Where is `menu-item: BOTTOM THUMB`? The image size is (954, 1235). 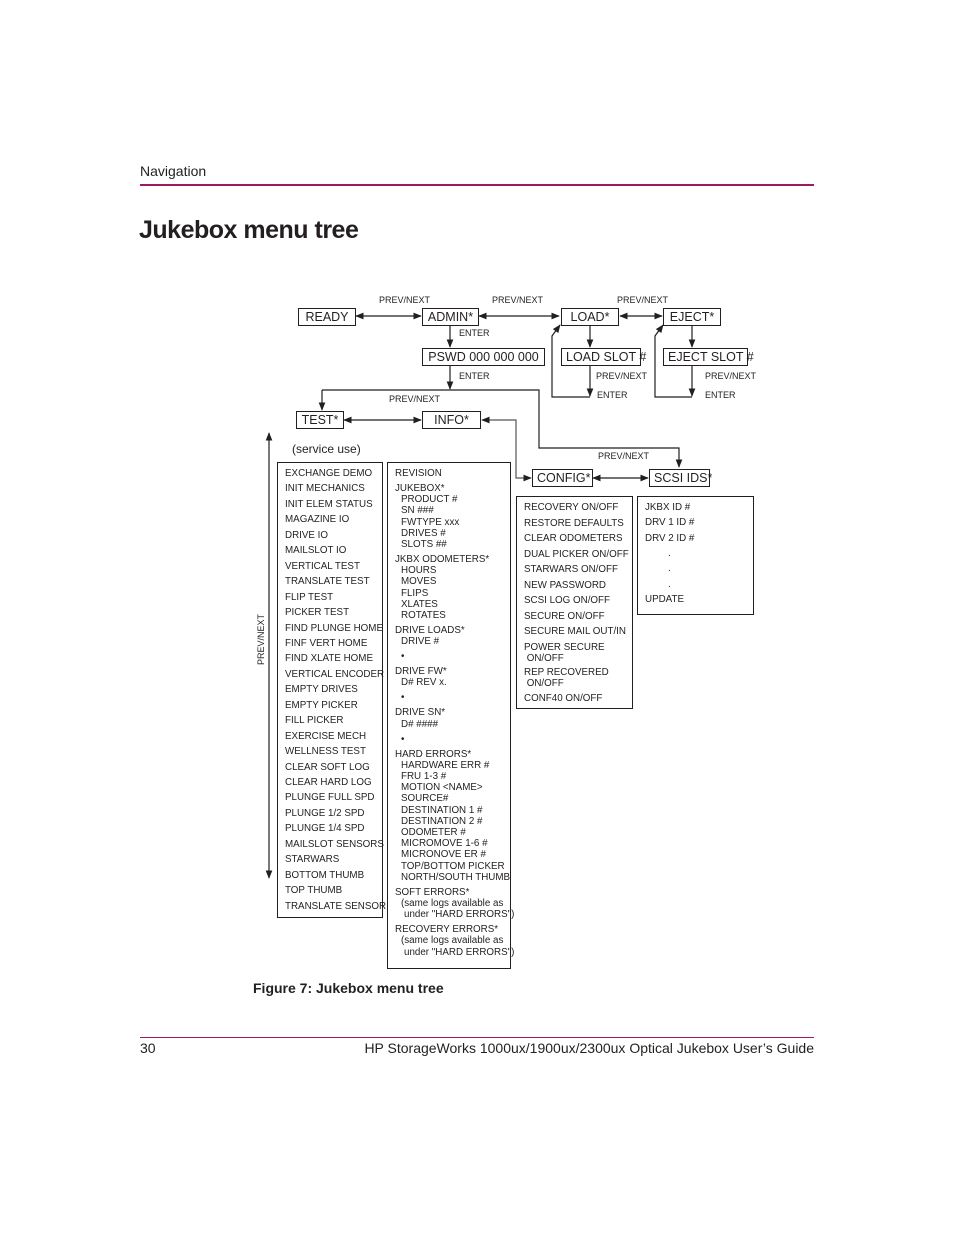 menu-item: BOTTOM THUMB is located at coordinates (325, 875).